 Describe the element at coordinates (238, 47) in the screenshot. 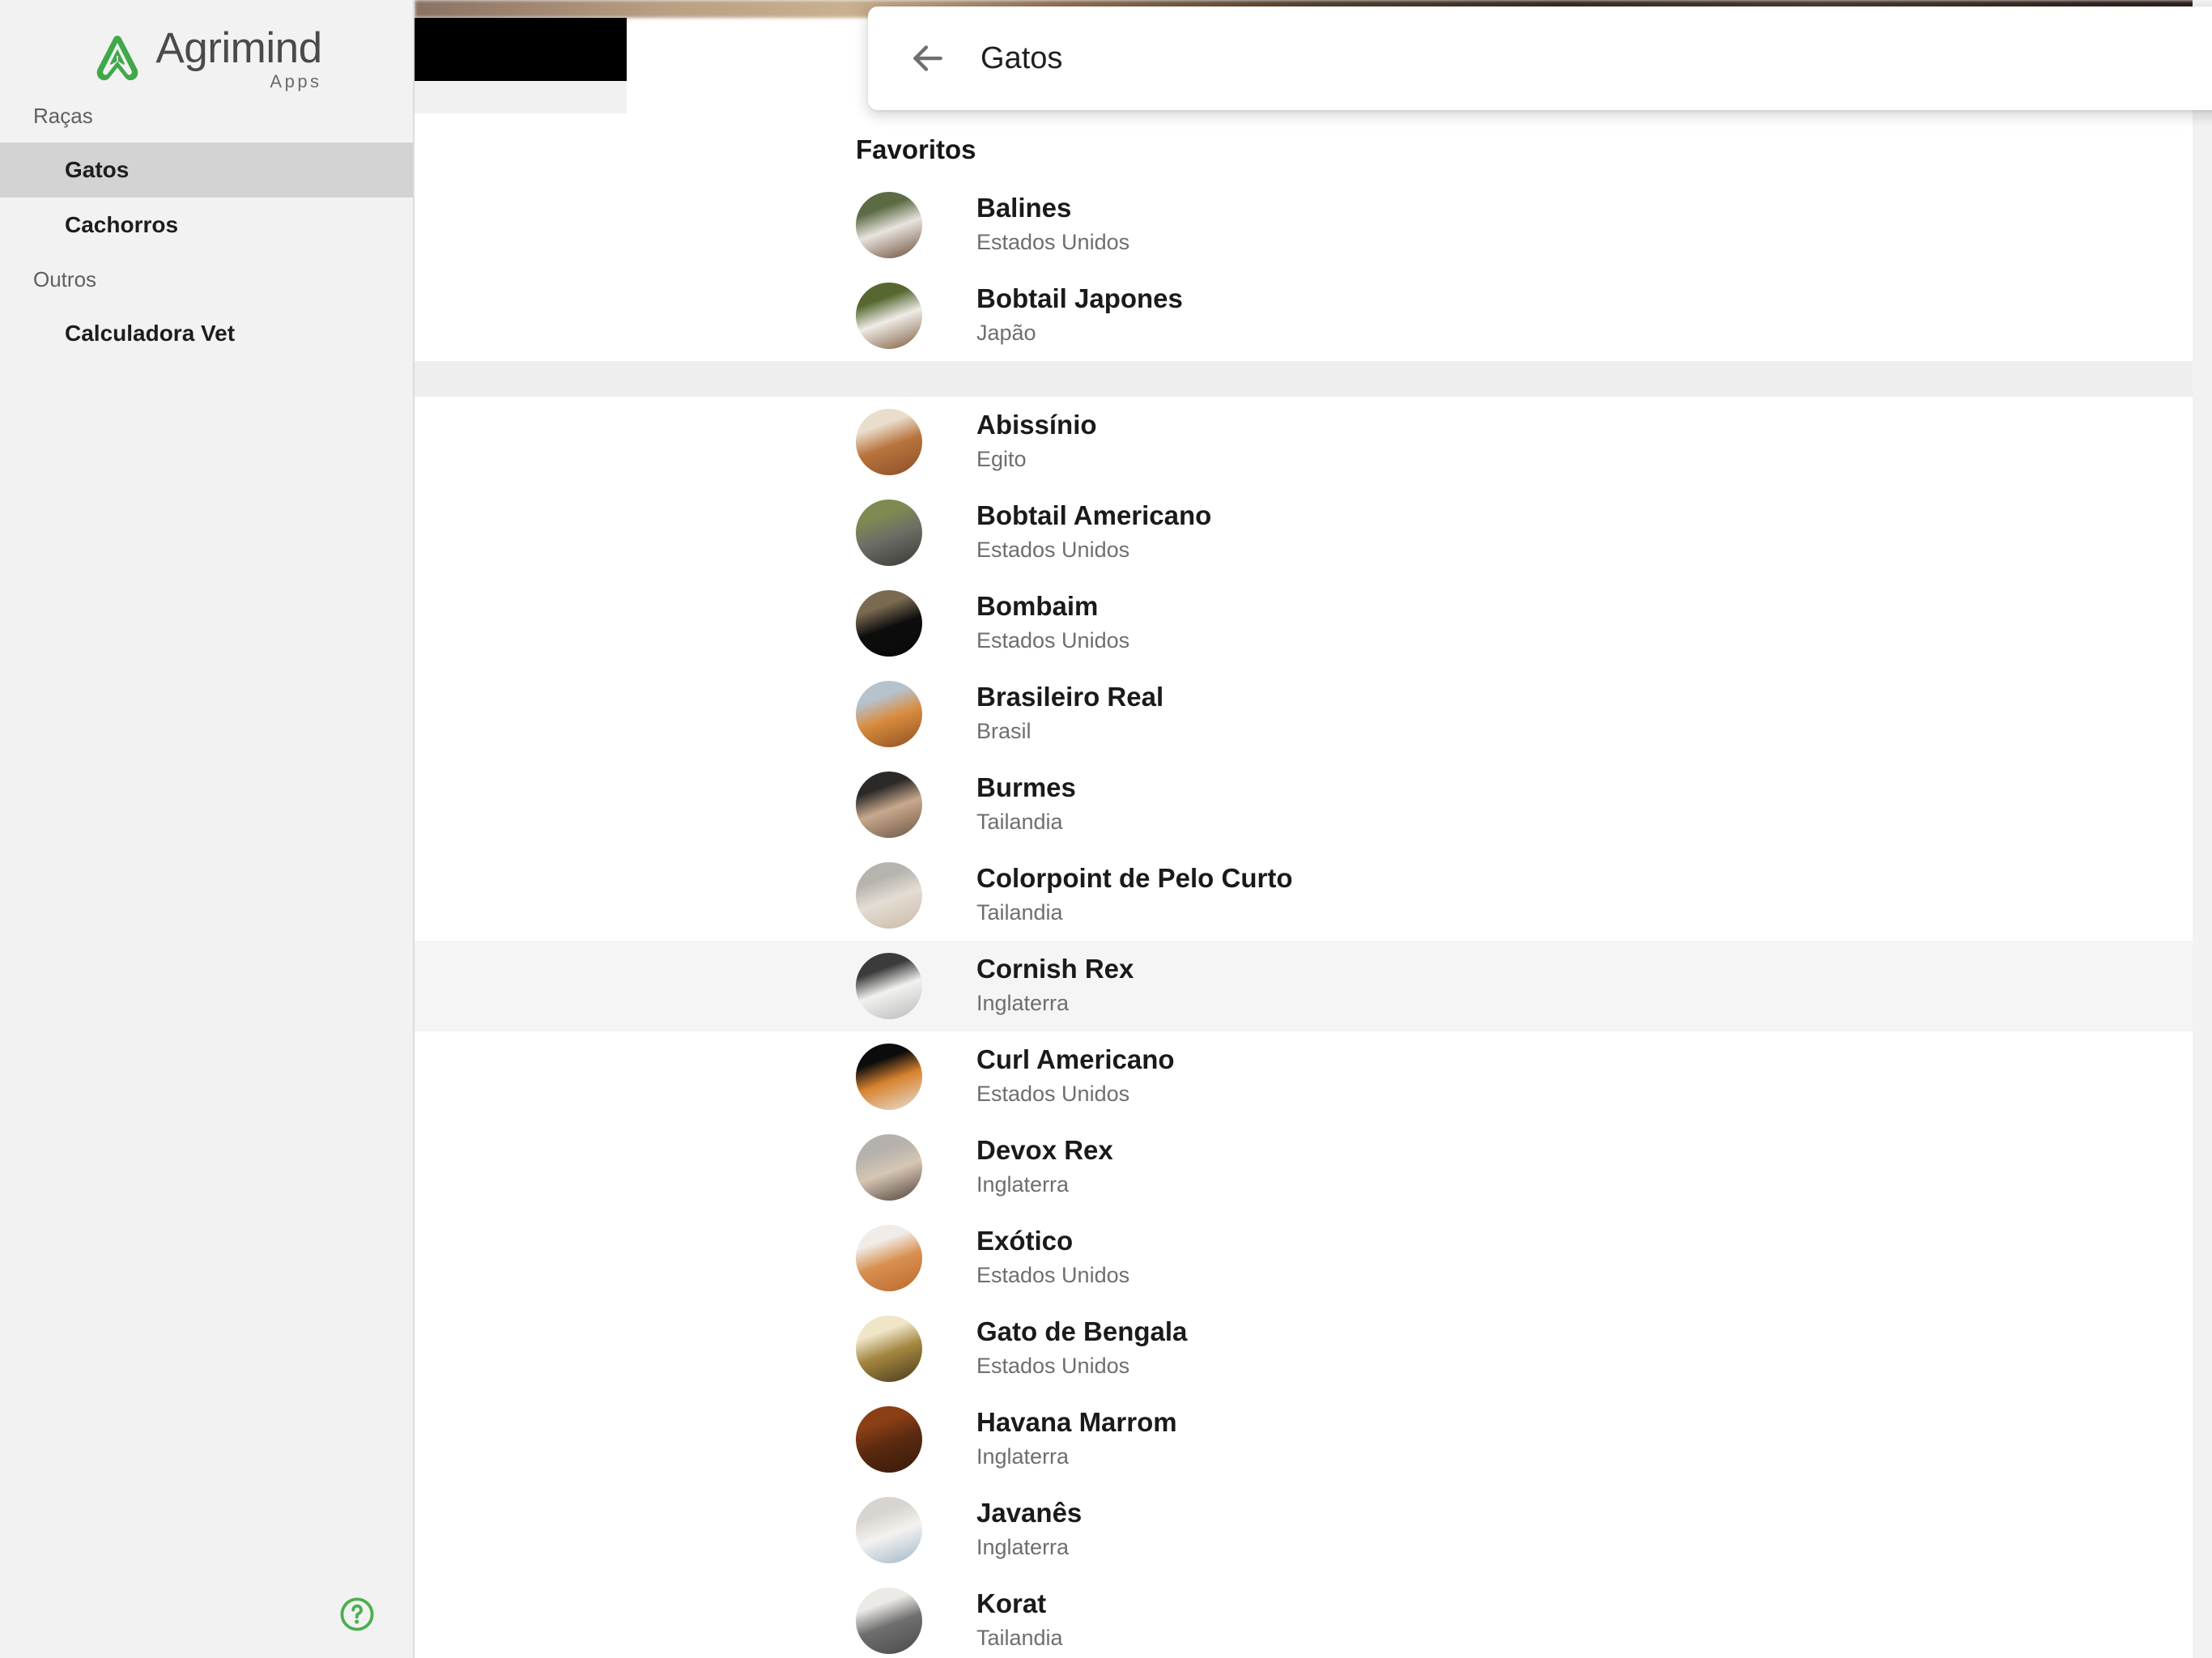

I see `brand-name: Agrimind` at that location.